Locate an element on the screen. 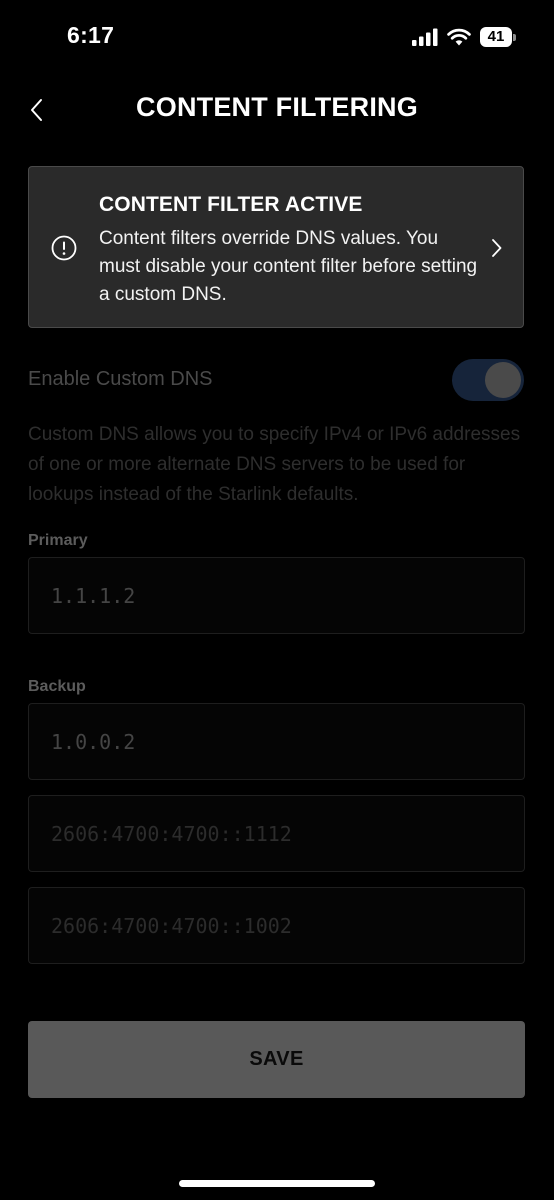 This screenshot has height=1200, width=554. status-time: 6:17 is located at coordinates (91, 35).